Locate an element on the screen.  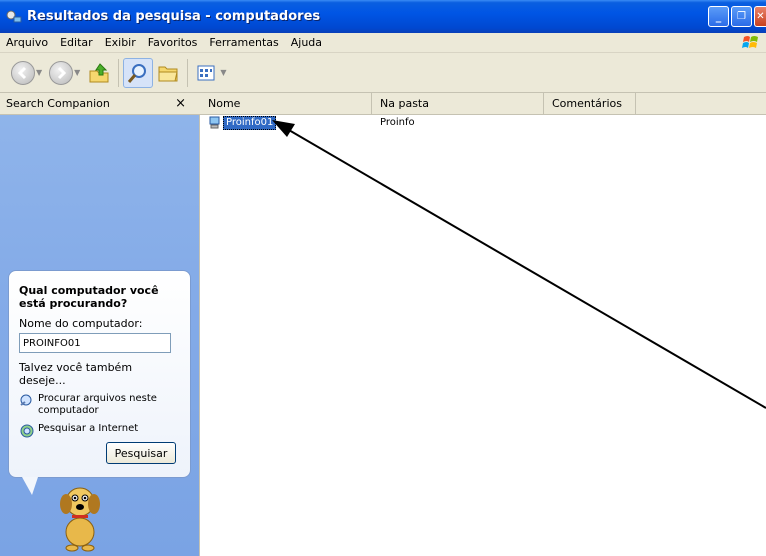
search-internet-icon is located at coordinates (27, 431).